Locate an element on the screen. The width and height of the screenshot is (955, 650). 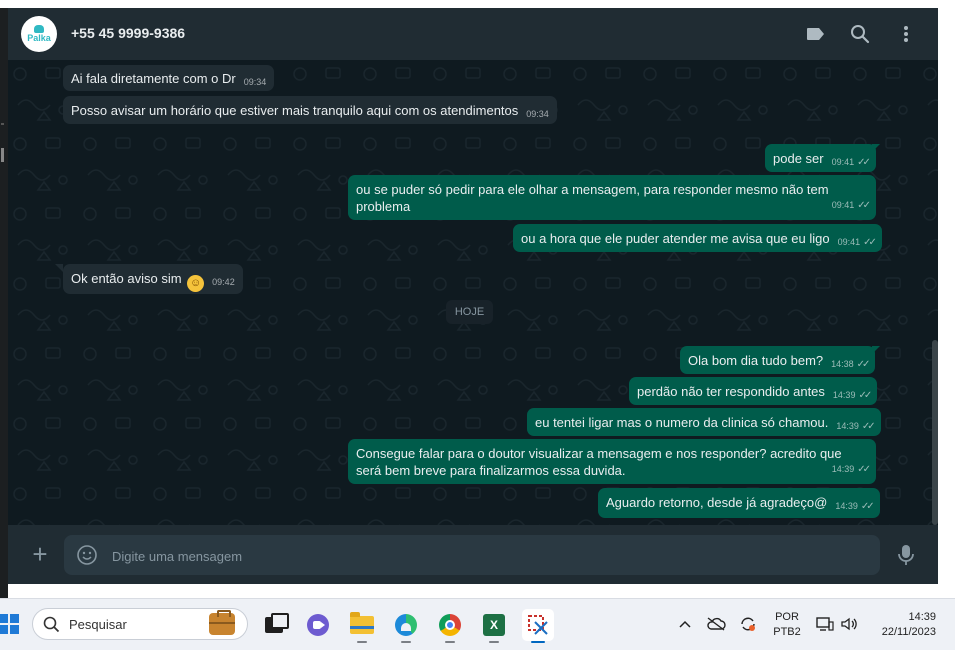
message-composer: + is located at coordinates (473, 554).